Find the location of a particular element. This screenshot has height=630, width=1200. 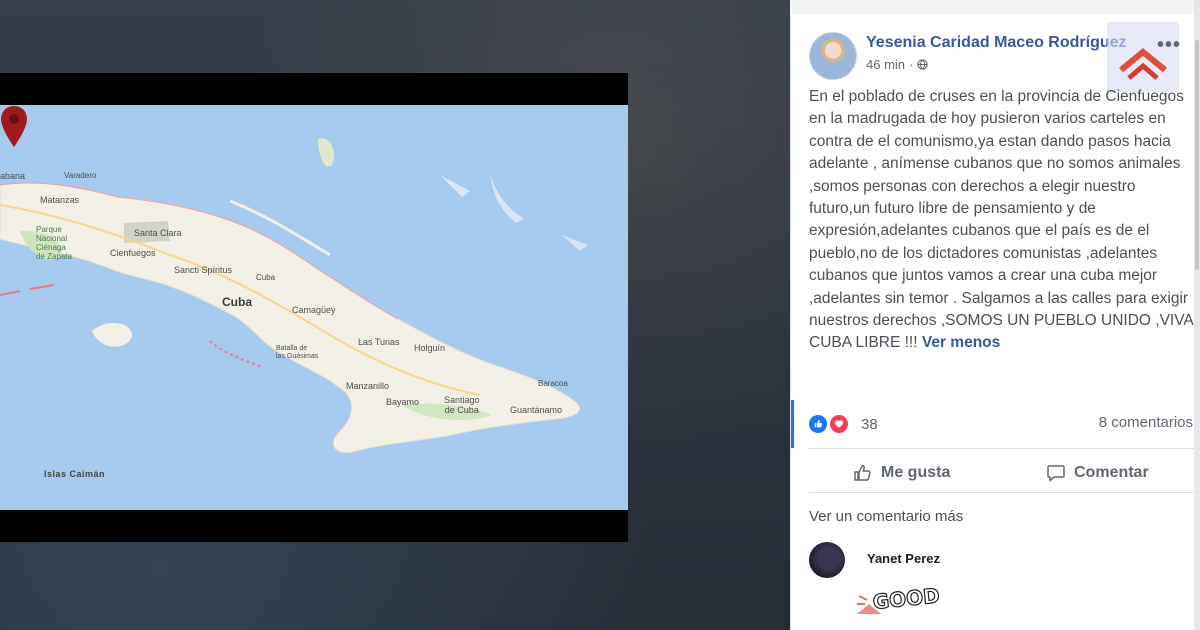

label-manzanillo: Manzanillo is located at coordinates (368, 386).